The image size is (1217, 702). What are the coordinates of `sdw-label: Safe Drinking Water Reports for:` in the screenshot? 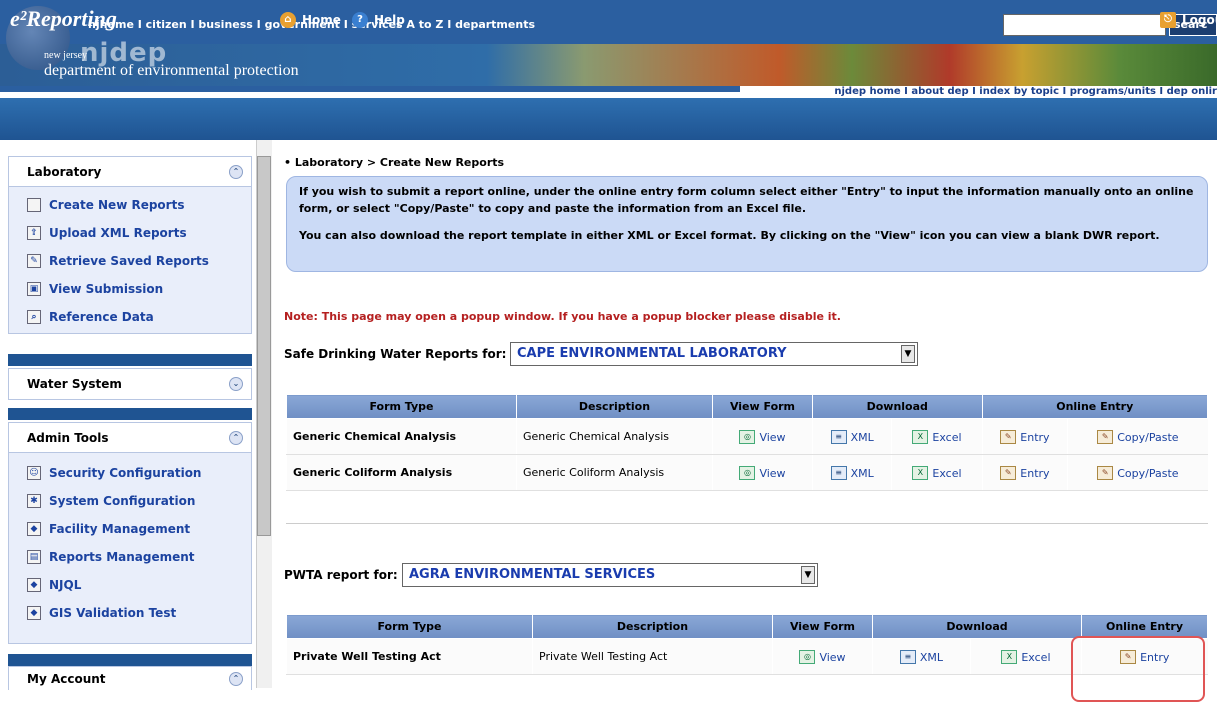 It's located at (395, 354).